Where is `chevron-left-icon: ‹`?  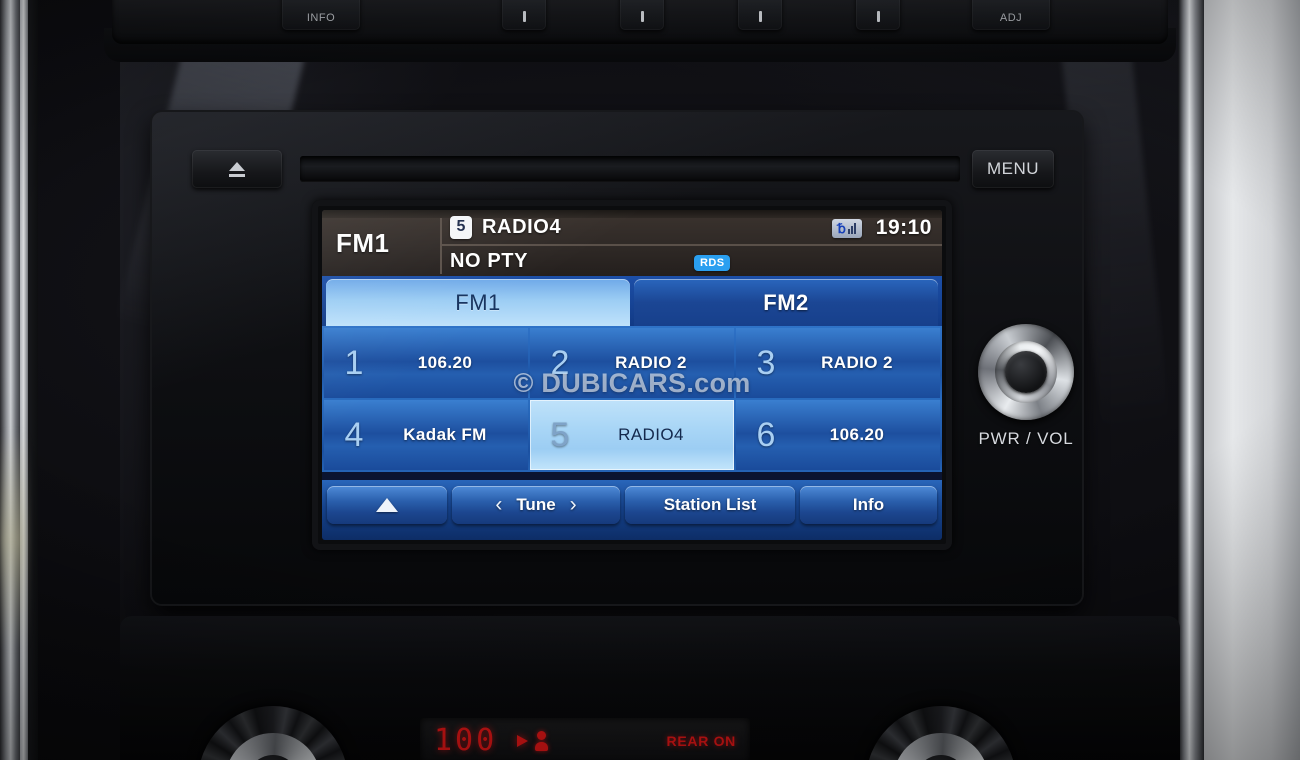 chevron-left-icon: ‹ is located at coordinates (498, 505).